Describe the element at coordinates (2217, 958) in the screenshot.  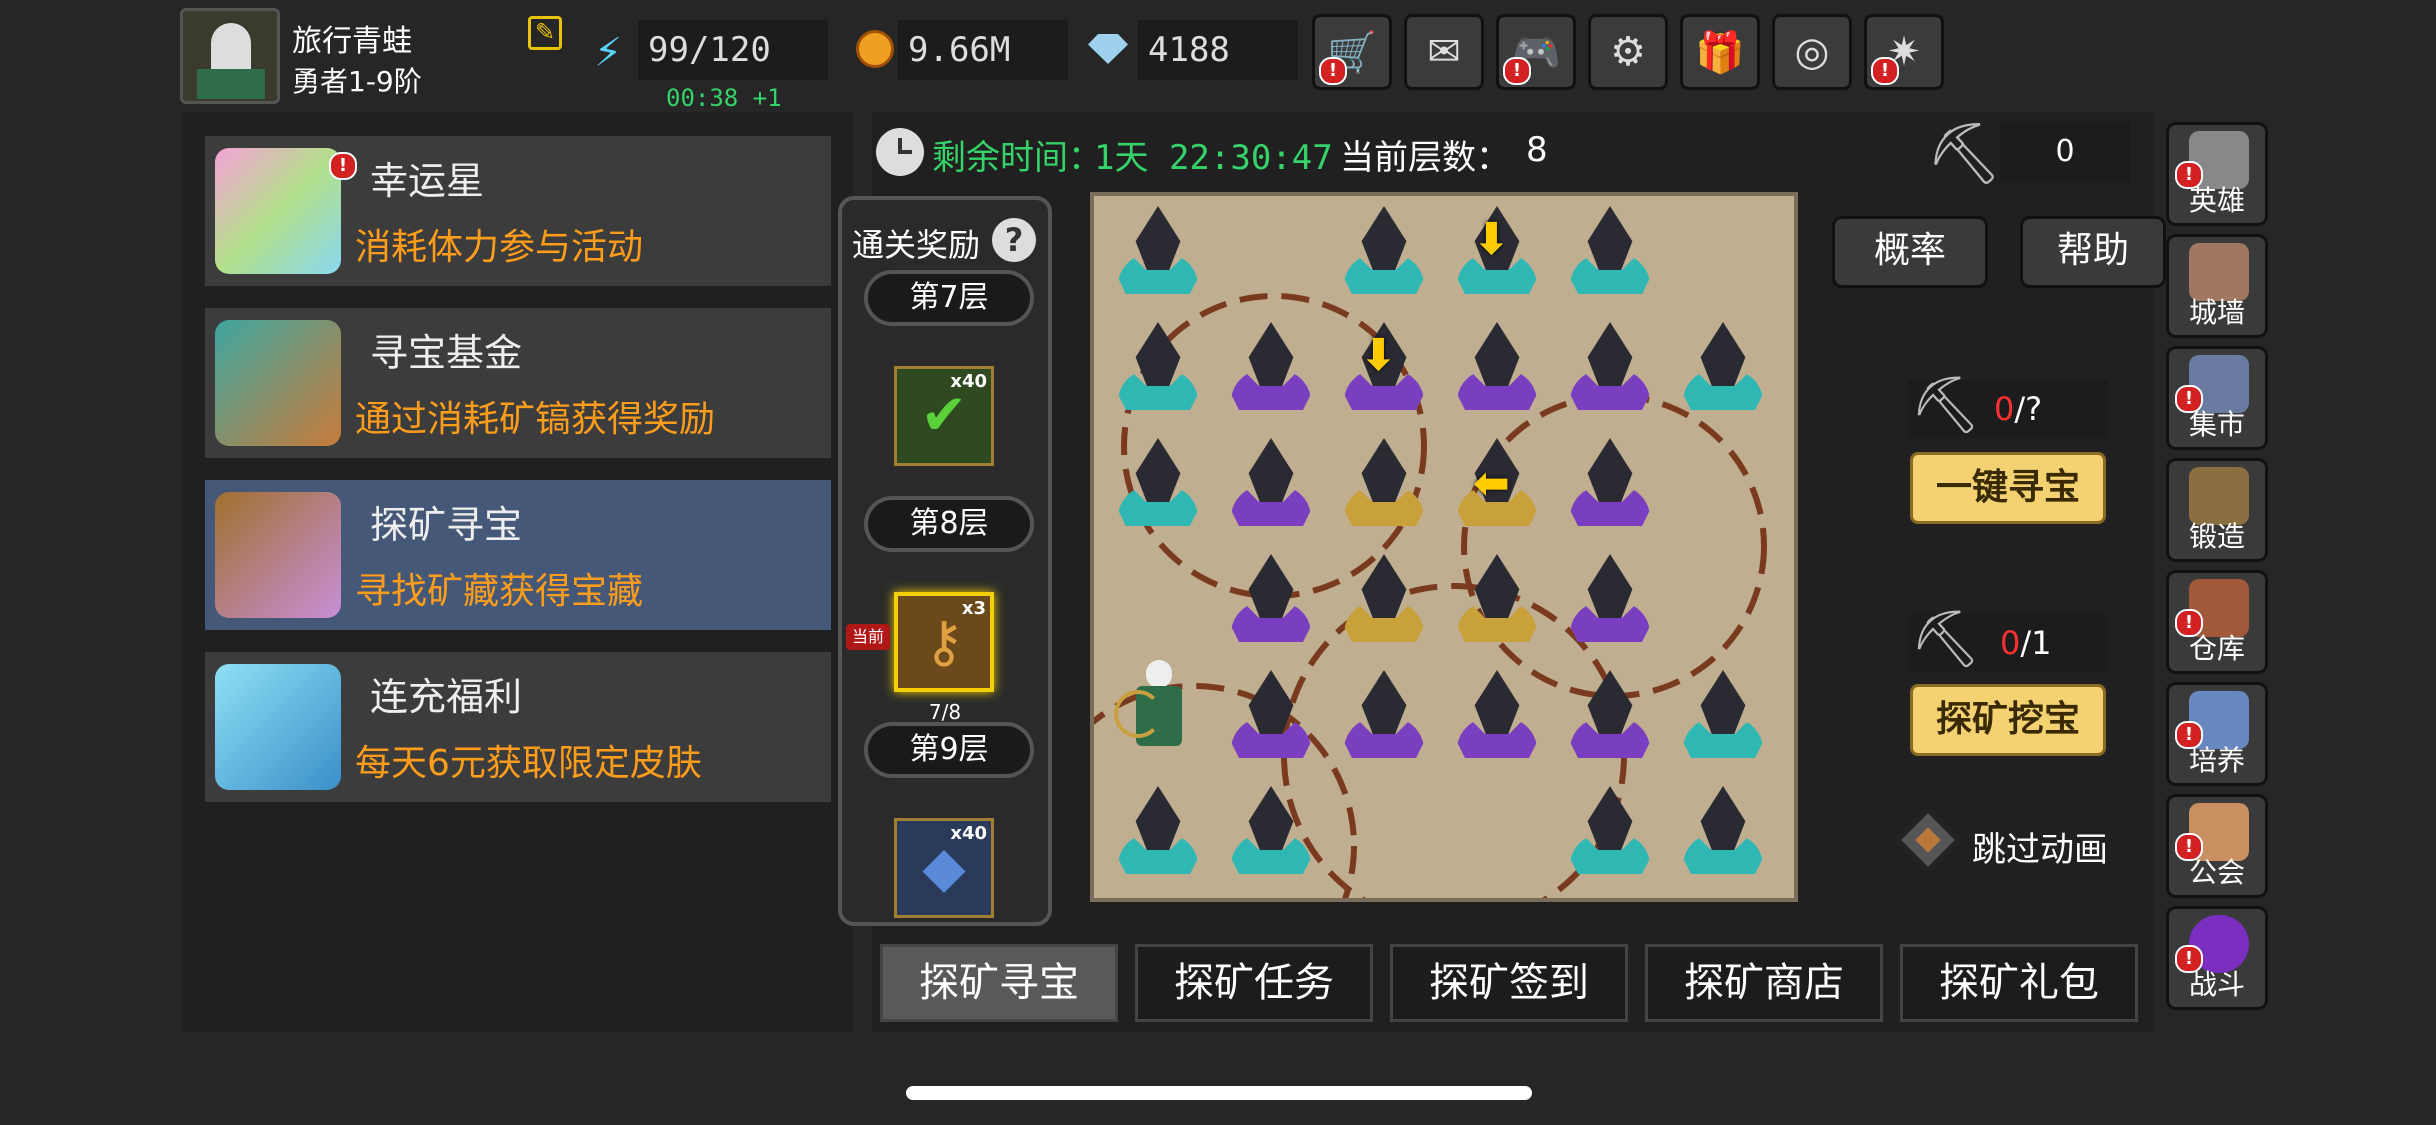
I see `nav-portal: 战斗!` at that location.